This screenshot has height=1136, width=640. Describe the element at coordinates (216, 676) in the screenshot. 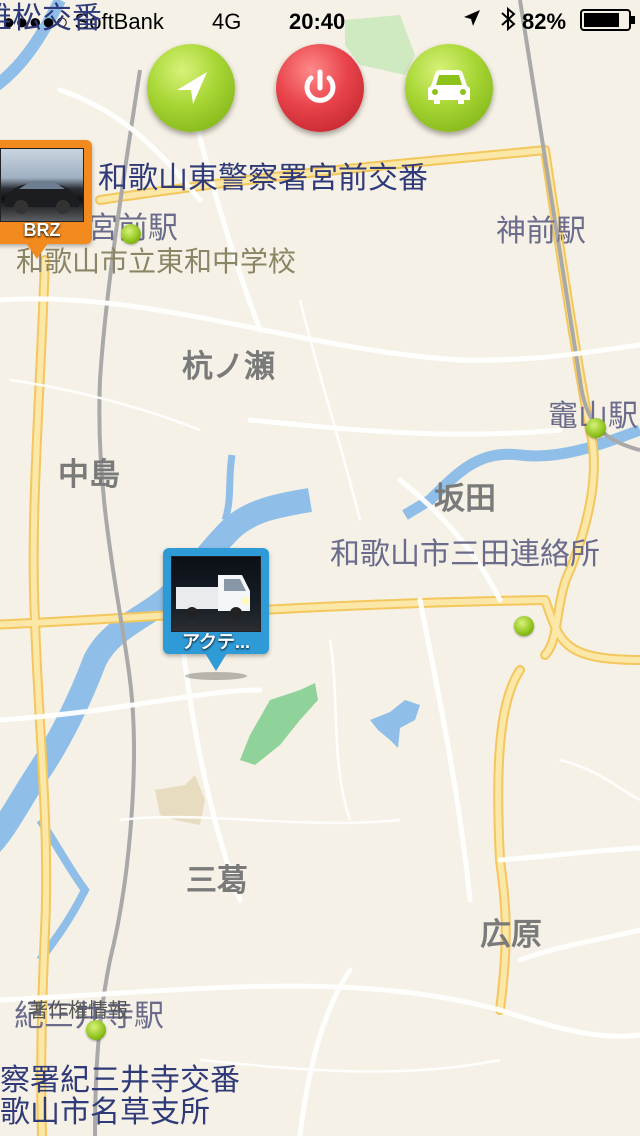

I see `pin-shadow-acty` at that location.